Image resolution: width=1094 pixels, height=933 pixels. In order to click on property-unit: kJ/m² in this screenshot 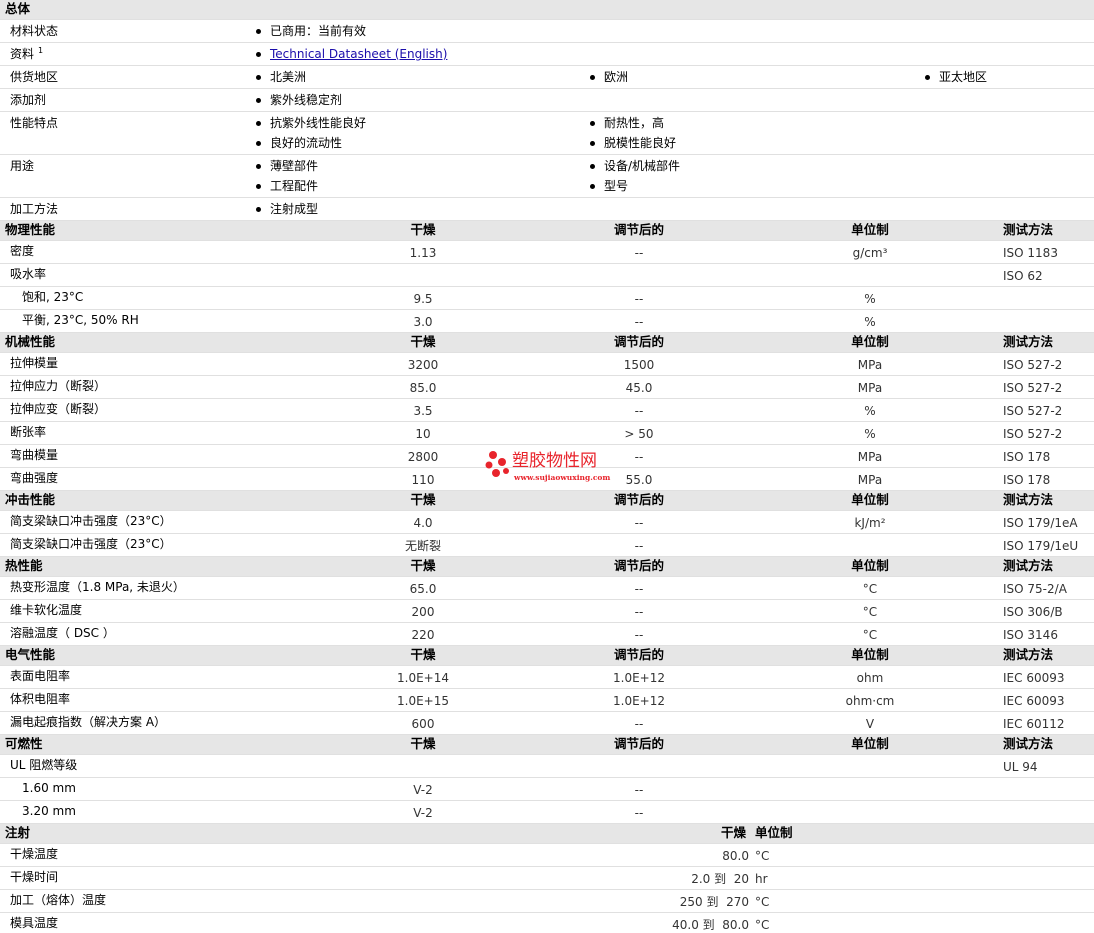, I will do `click(870, 523)`.